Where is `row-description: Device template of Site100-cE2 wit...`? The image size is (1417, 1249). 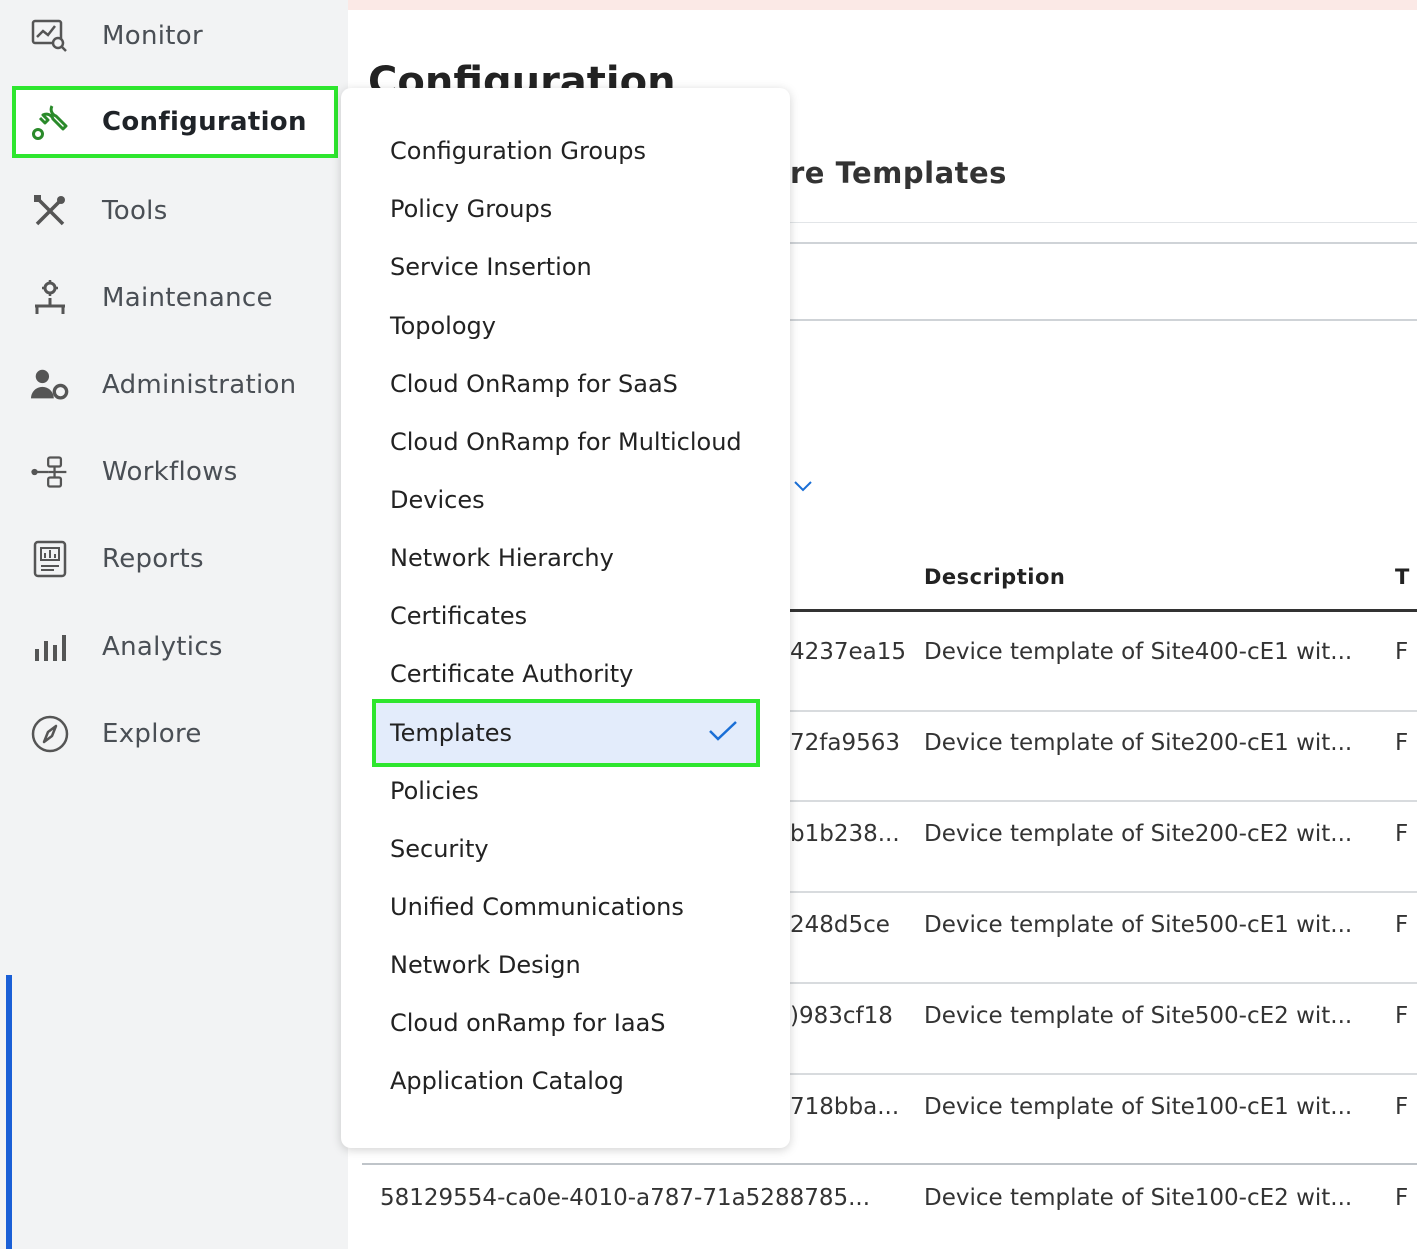 row-description: Device template of Site100-cE2 wit... is located at coordinates (1138, 1198).